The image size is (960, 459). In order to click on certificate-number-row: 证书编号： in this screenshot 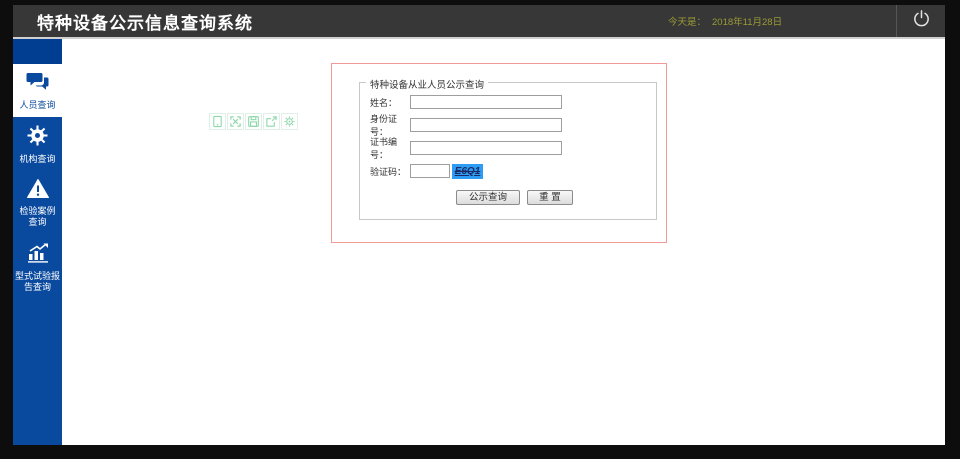, I will do `click(513, 148)`.